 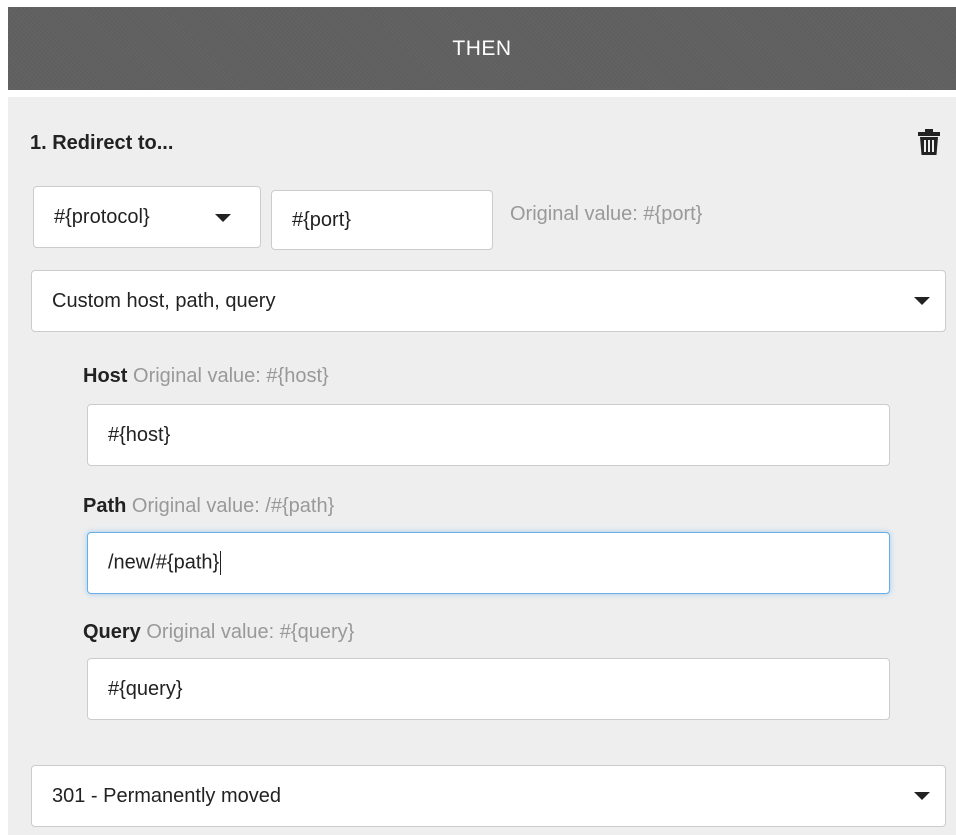 I want to click on port-input: #{port}, so click(x=382, y=220).